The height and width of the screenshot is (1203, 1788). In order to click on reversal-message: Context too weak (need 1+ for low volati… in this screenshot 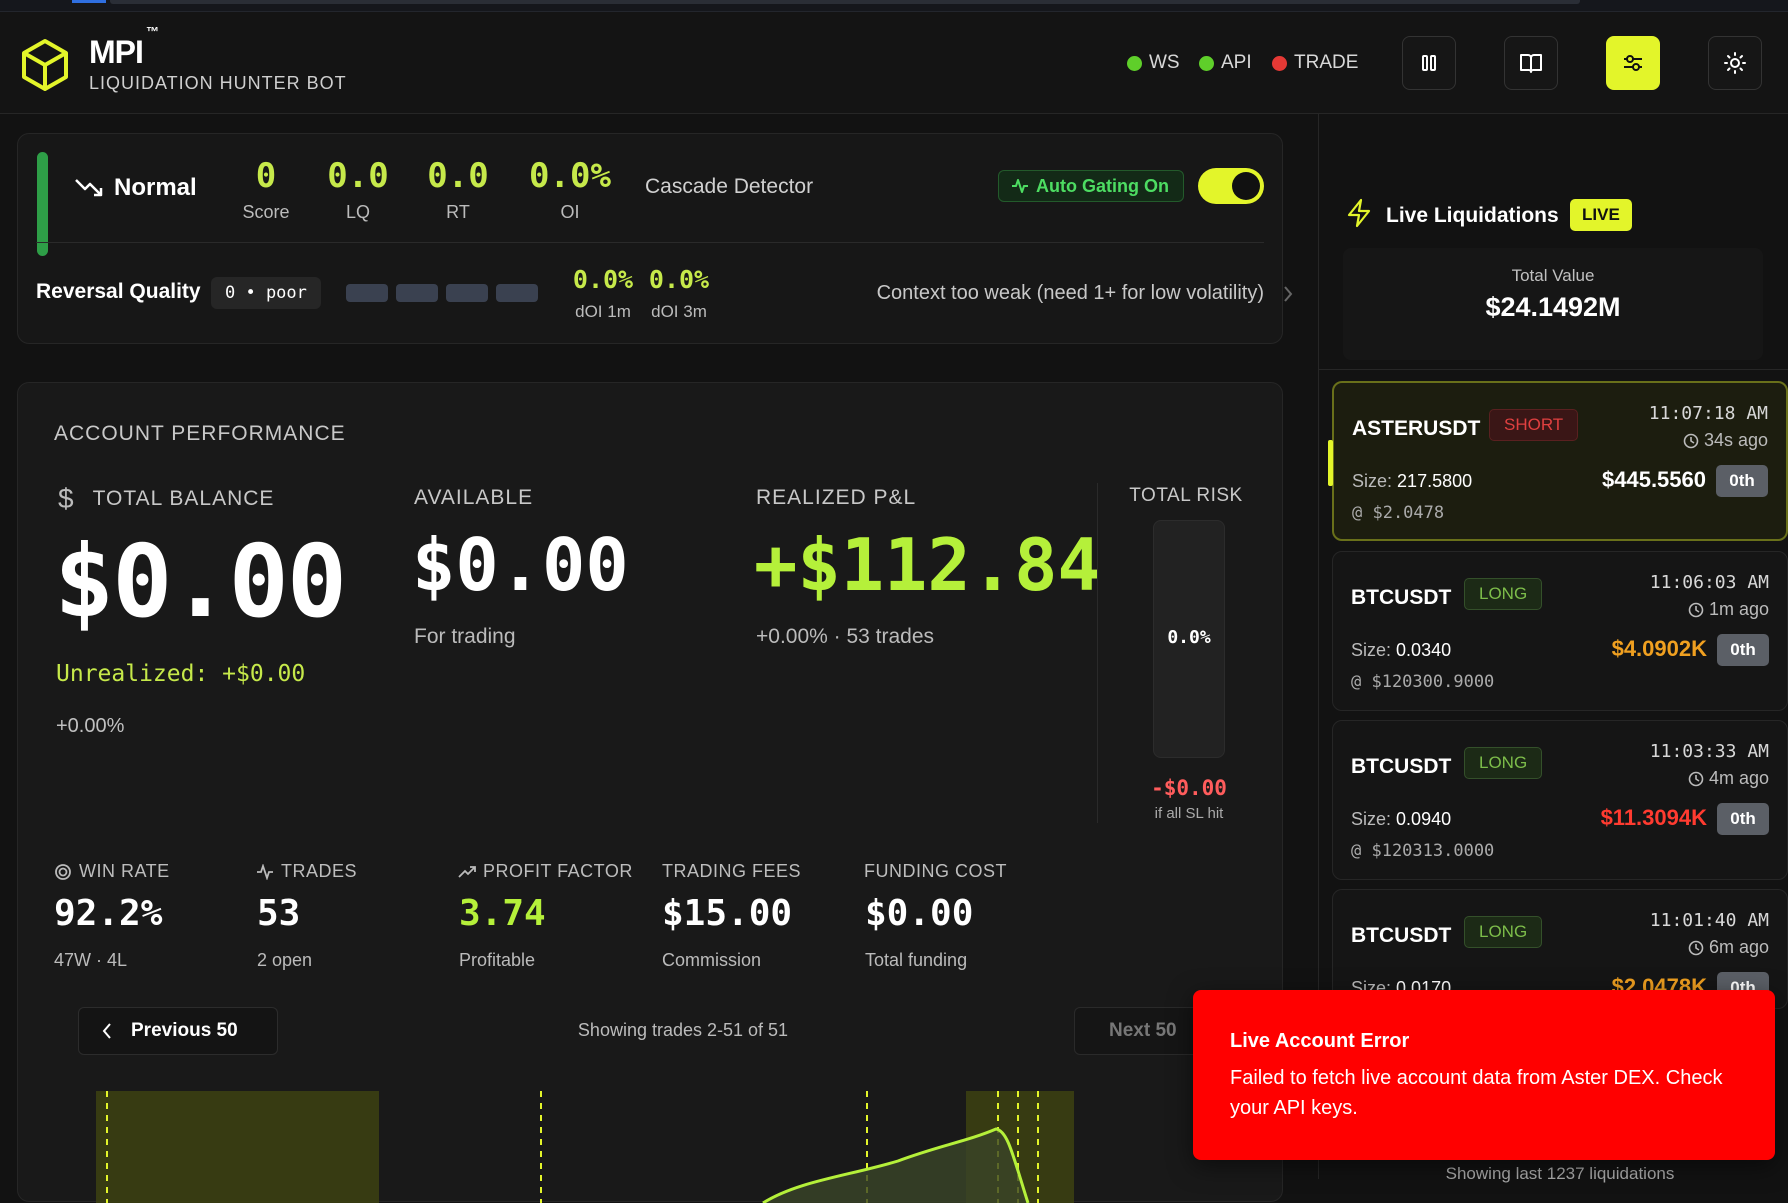, I will do `click(1070, 293)`.